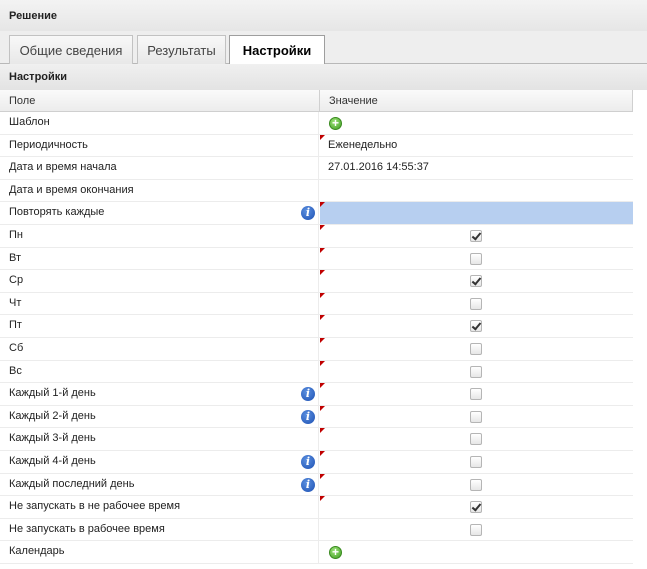  I want to click on field-label: Периодичность, so click(159, 145).